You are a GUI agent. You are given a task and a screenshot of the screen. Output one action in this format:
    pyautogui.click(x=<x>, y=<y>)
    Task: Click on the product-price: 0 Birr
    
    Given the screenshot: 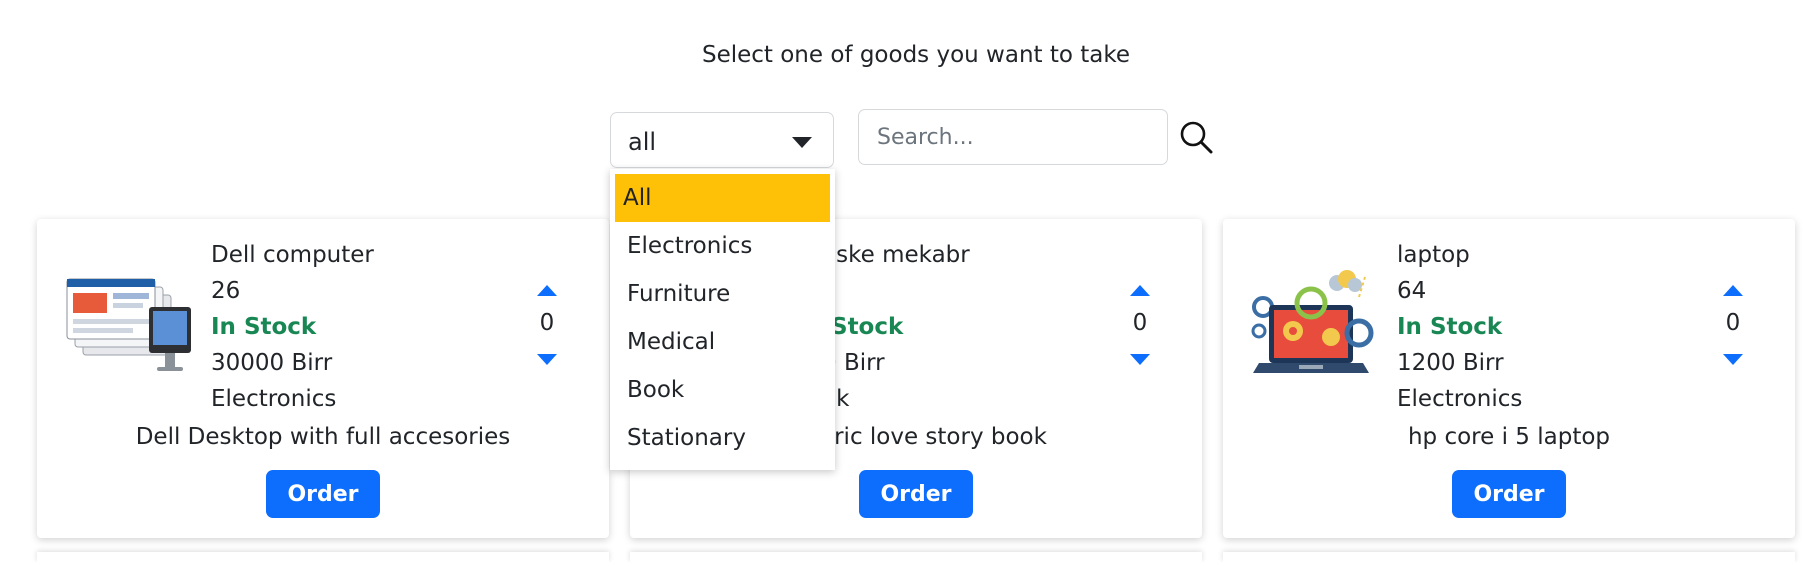 What is the action you would take?
    pyautogui.click(x=853, y=363)
    